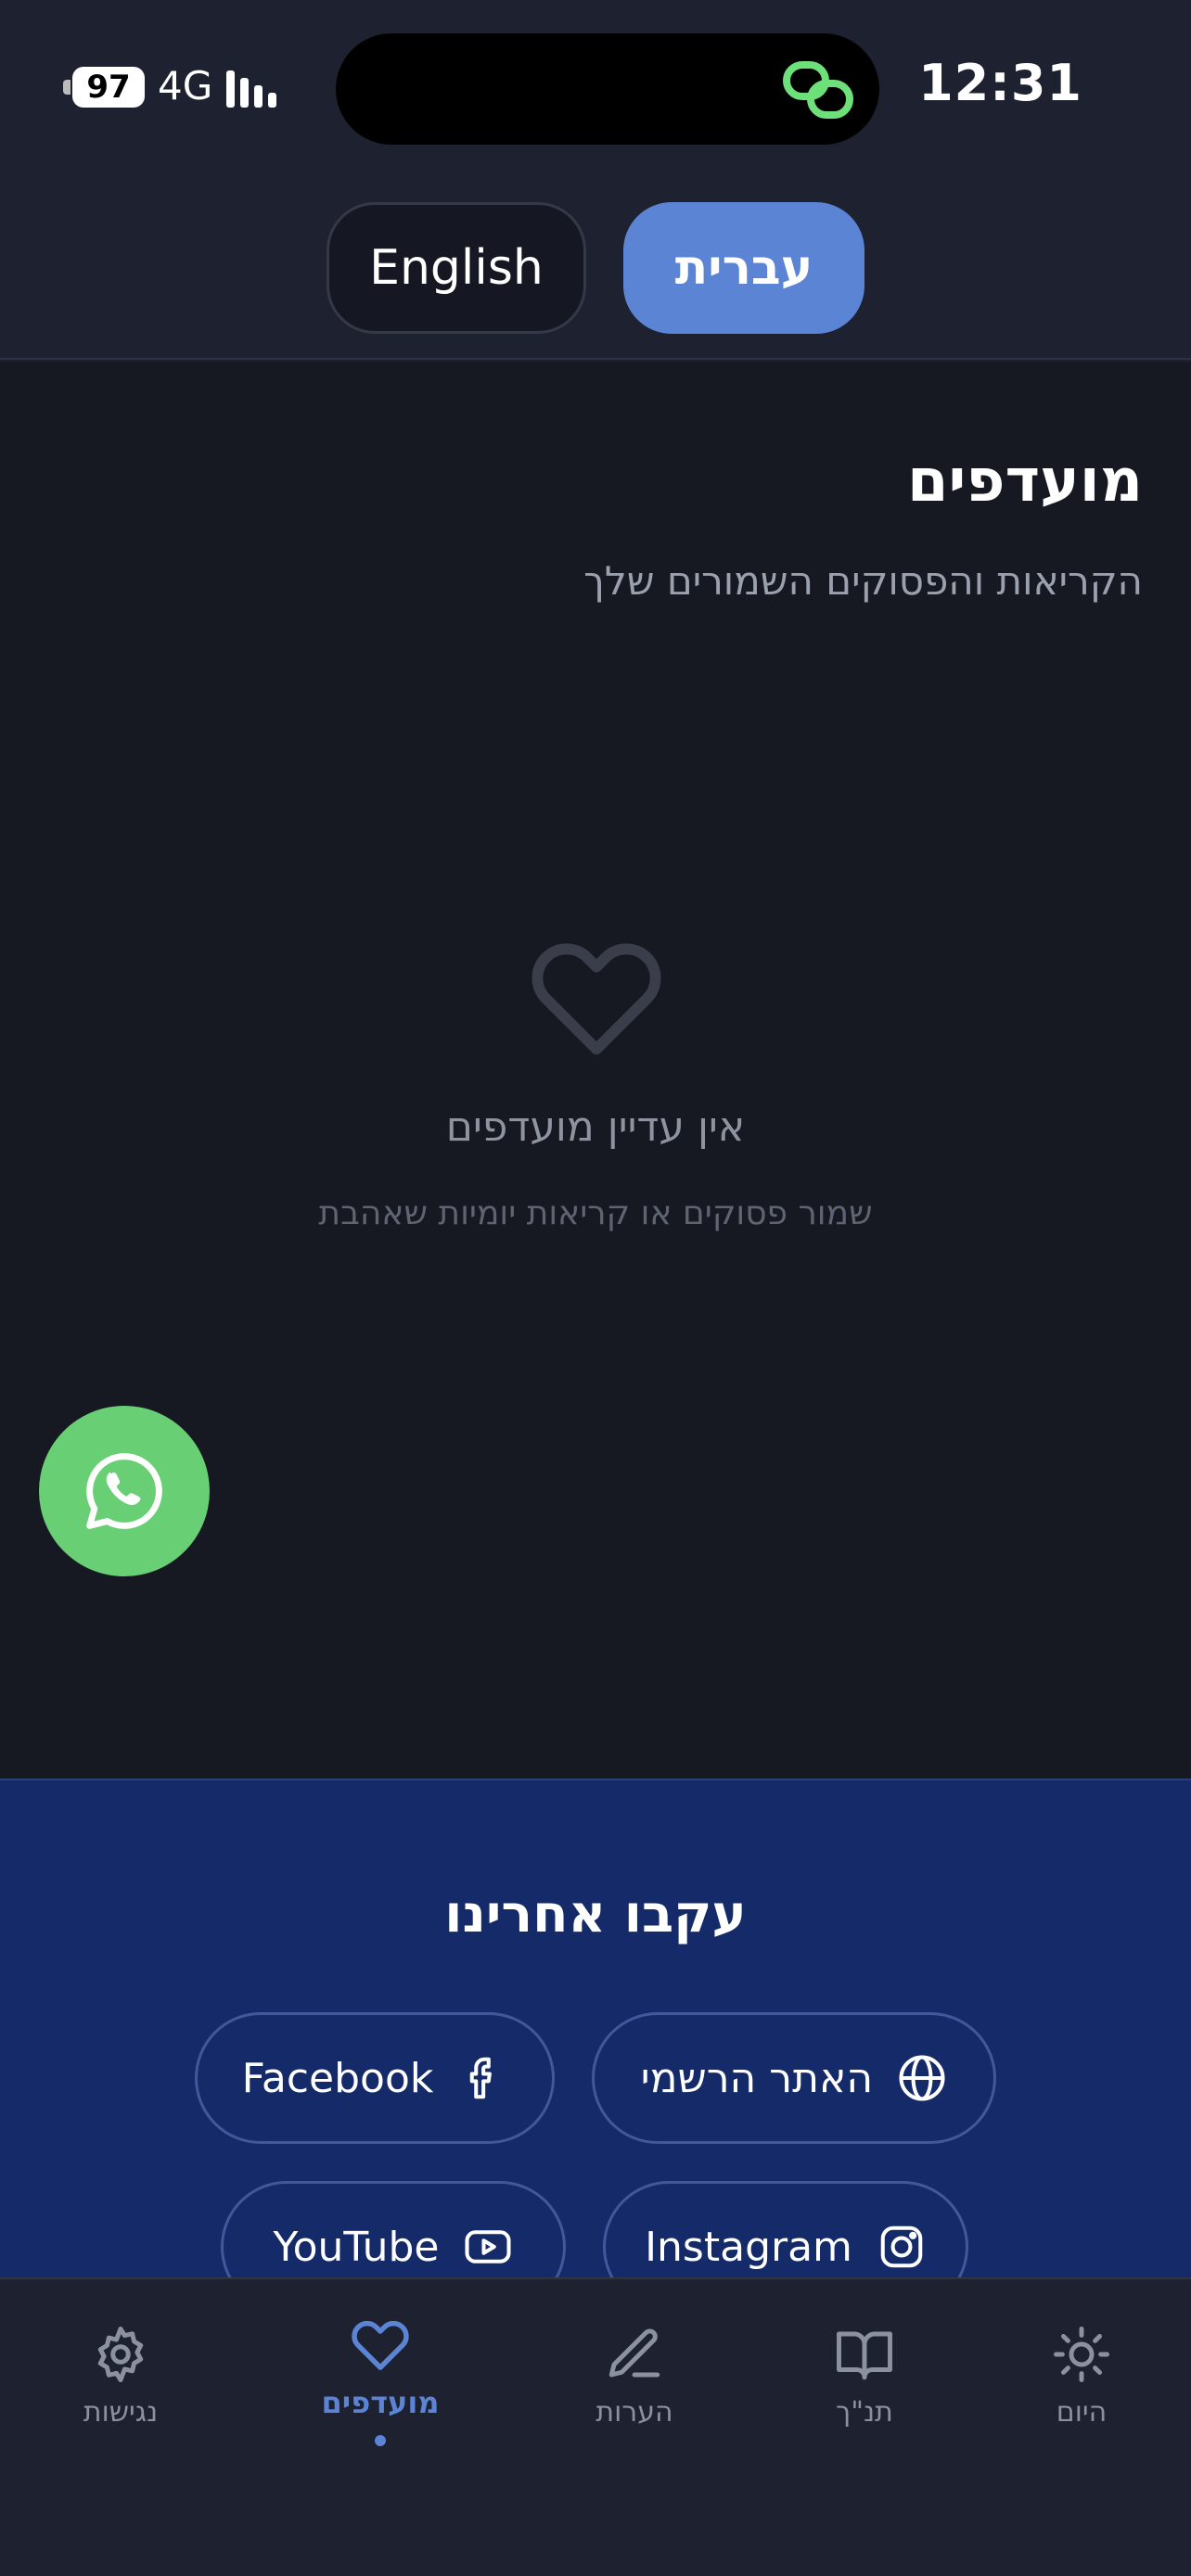  I want to click on status-bar: 97 4G 12:31, so click(595, 88).